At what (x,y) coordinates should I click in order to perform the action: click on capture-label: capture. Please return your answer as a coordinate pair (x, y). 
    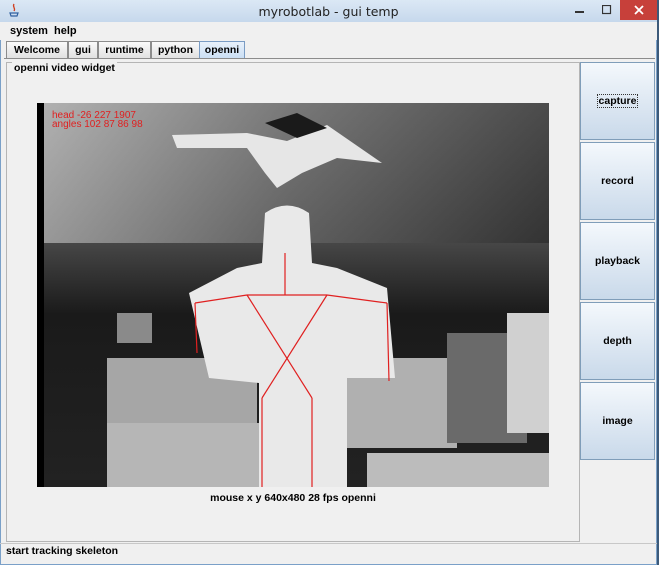
    Looking at the image, I should click on (617, 101).